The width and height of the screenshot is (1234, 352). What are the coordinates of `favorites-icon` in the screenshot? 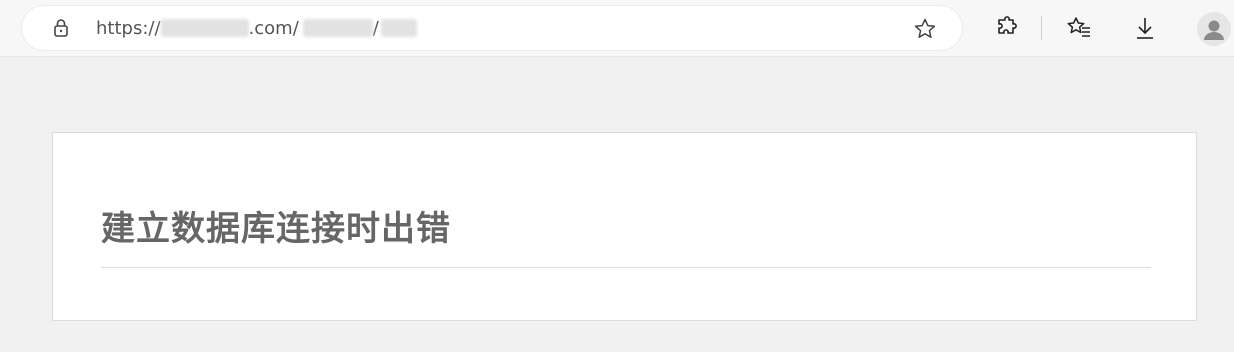 It's located at (1079, 28).